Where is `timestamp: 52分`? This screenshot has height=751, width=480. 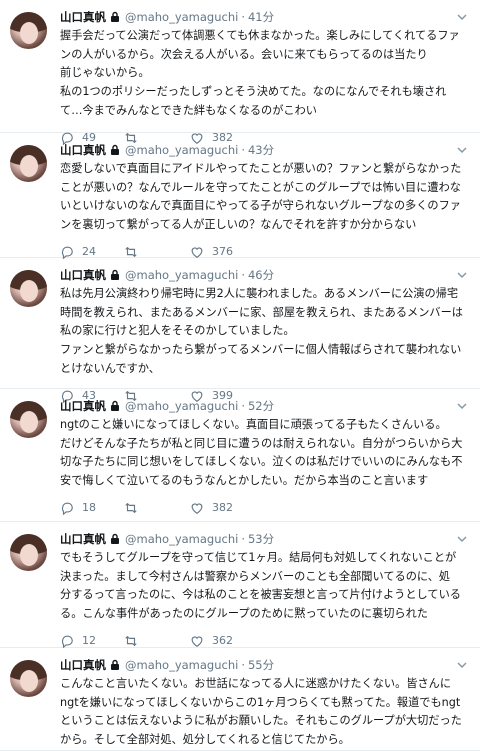
timestamp: 52分 is located at coordinates (261, 406).